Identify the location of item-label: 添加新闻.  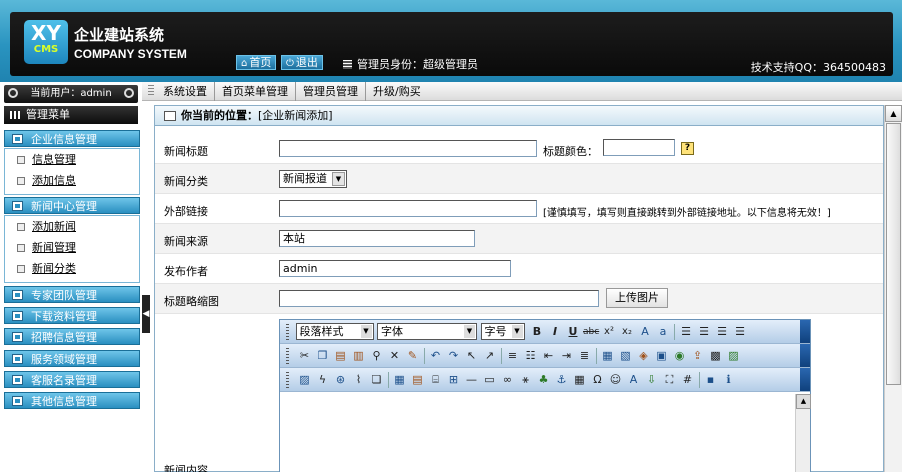
(54, 226).